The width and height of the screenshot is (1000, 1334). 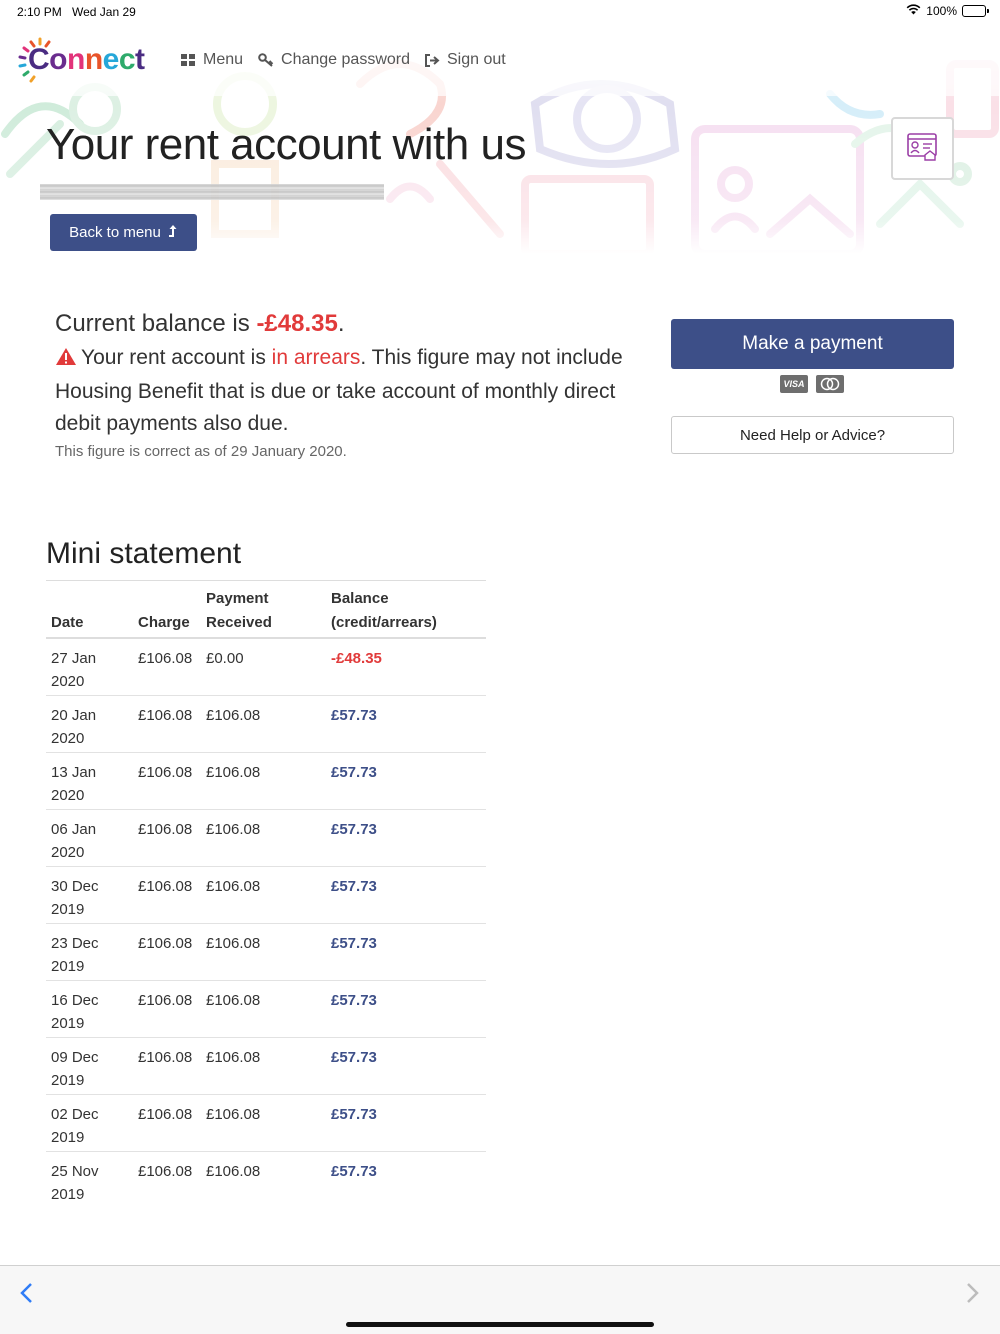 I want to click on warning-triangle-icon, so click(x=66, y=360).